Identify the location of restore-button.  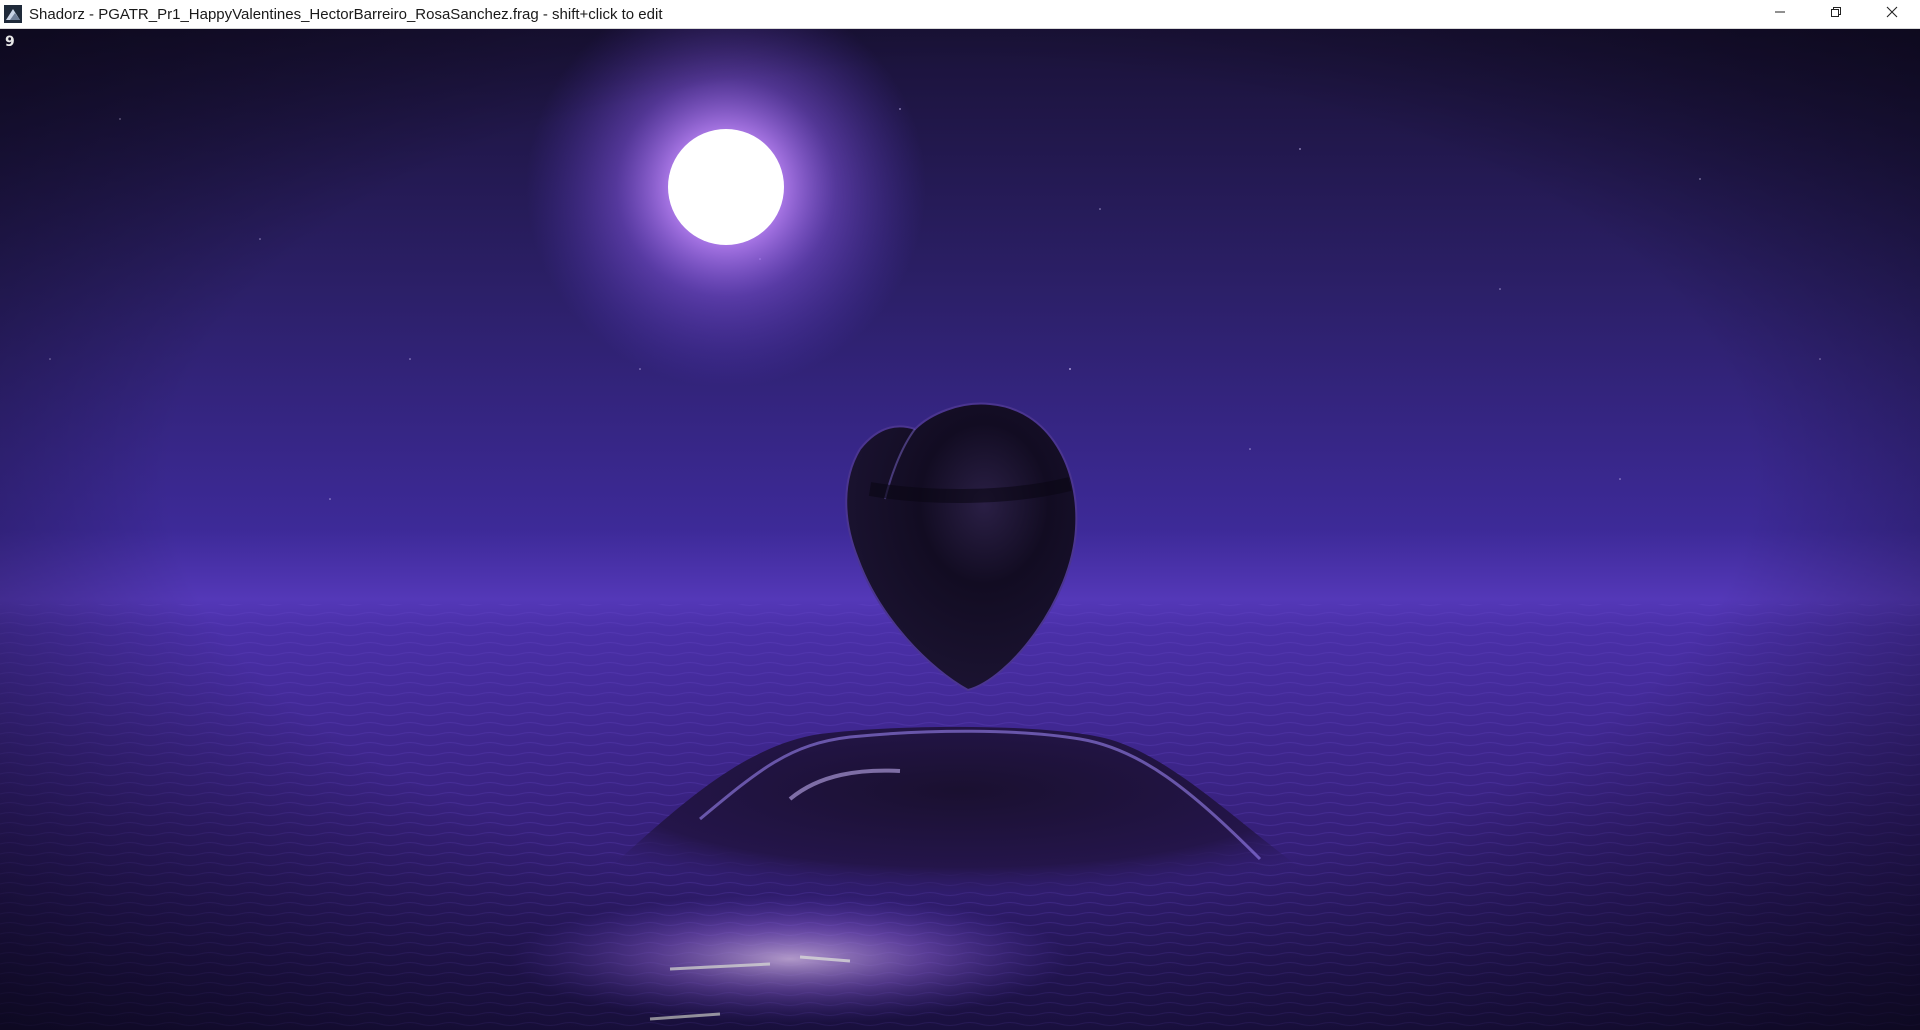
(1836, 14).